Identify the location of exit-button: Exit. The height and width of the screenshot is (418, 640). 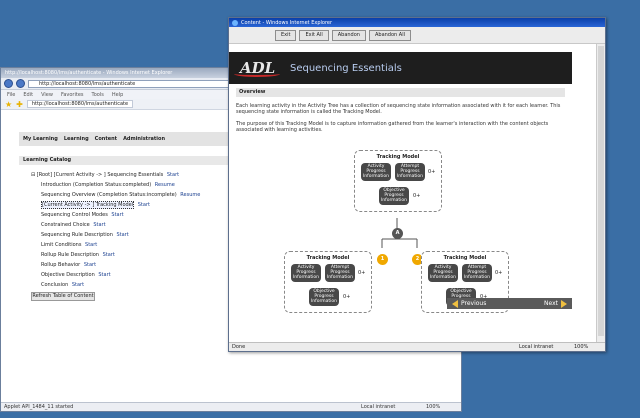
(286, 35).